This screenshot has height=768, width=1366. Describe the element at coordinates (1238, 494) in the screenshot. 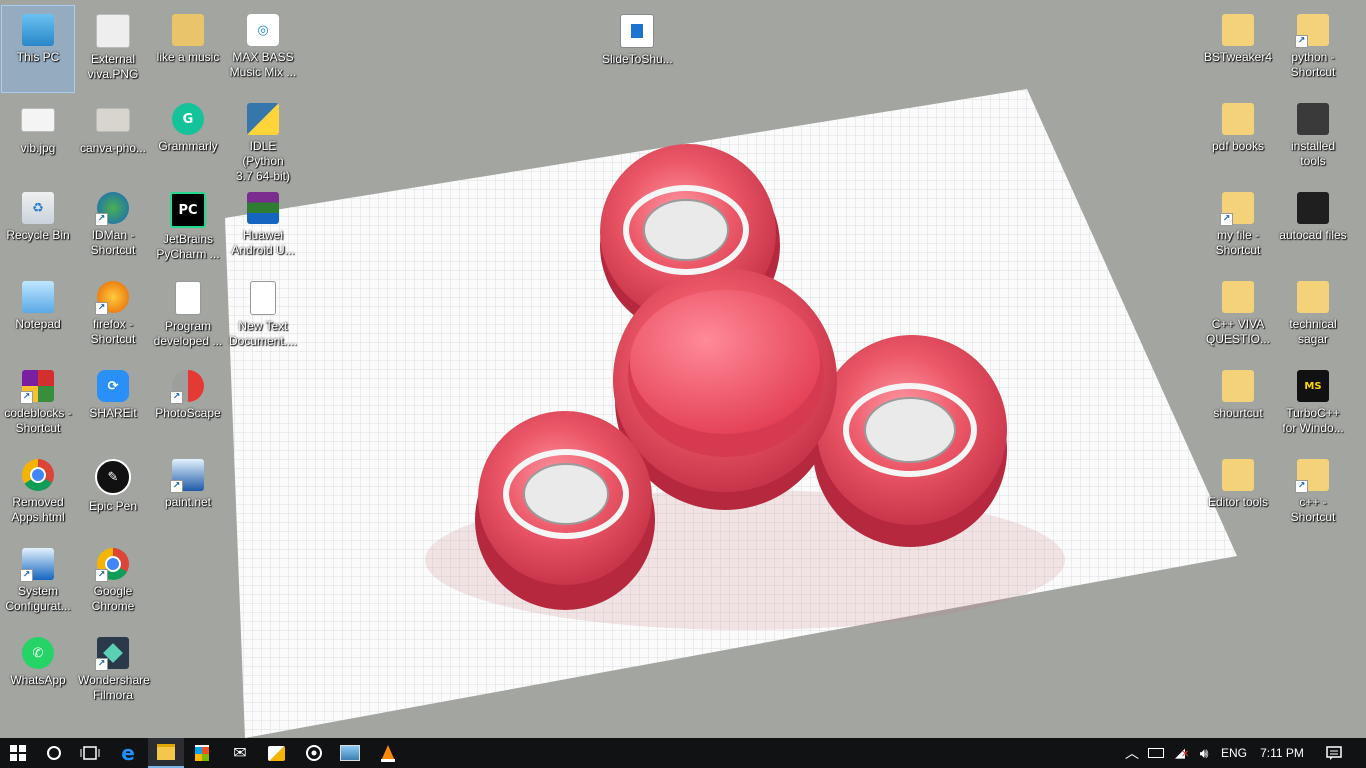

I see `desktop-icon-editor-tools: Editor tools` at that location.